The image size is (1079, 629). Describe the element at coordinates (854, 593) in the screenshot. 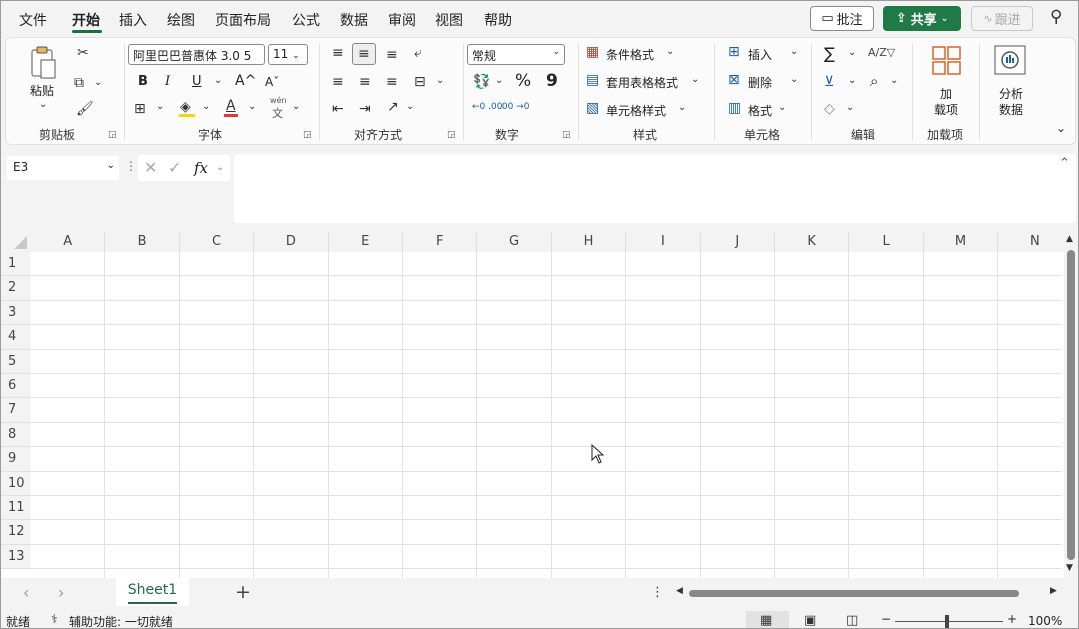

I see `horizontal-scroll-thumb` at that location.